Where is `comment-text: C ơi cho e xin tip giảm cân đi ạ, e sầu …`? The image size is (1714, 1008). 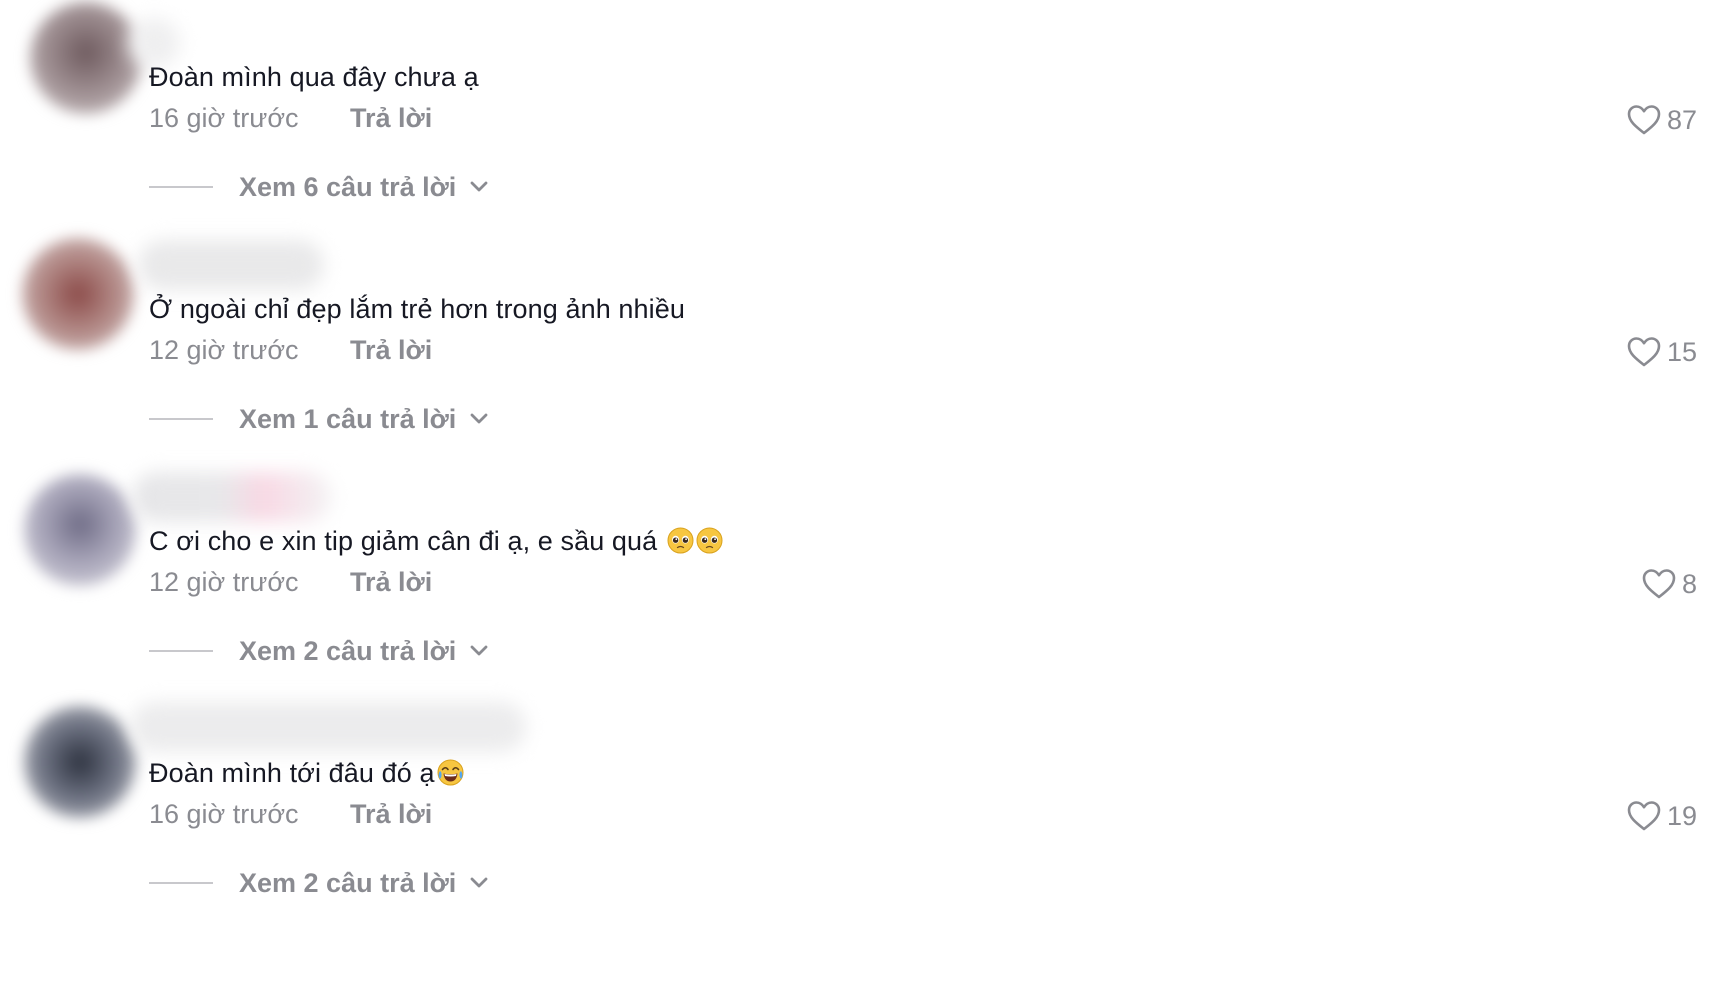
comment-text: C ơi cho e xin tip giảm cân đi ạ, e sầu … is located at coordinates (436, 541).